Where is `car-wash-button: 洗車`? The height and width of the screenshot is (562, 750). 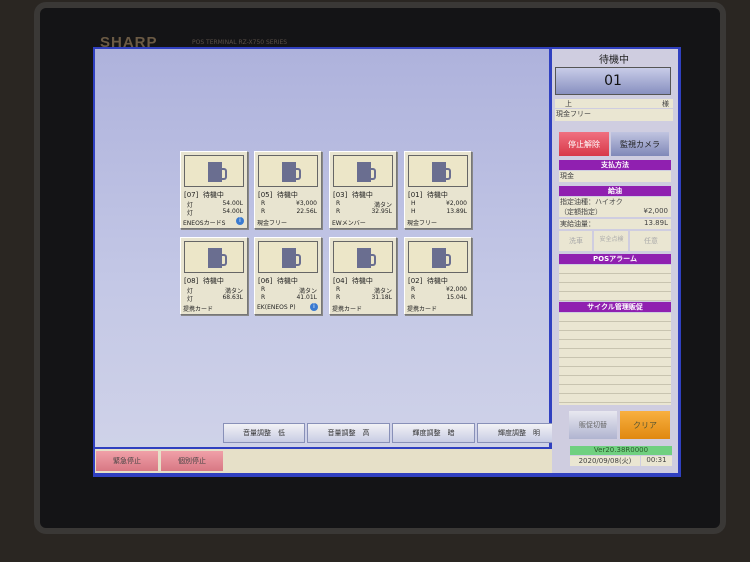
car-wash-button: 洗車 is located at coordinates (575, 241).